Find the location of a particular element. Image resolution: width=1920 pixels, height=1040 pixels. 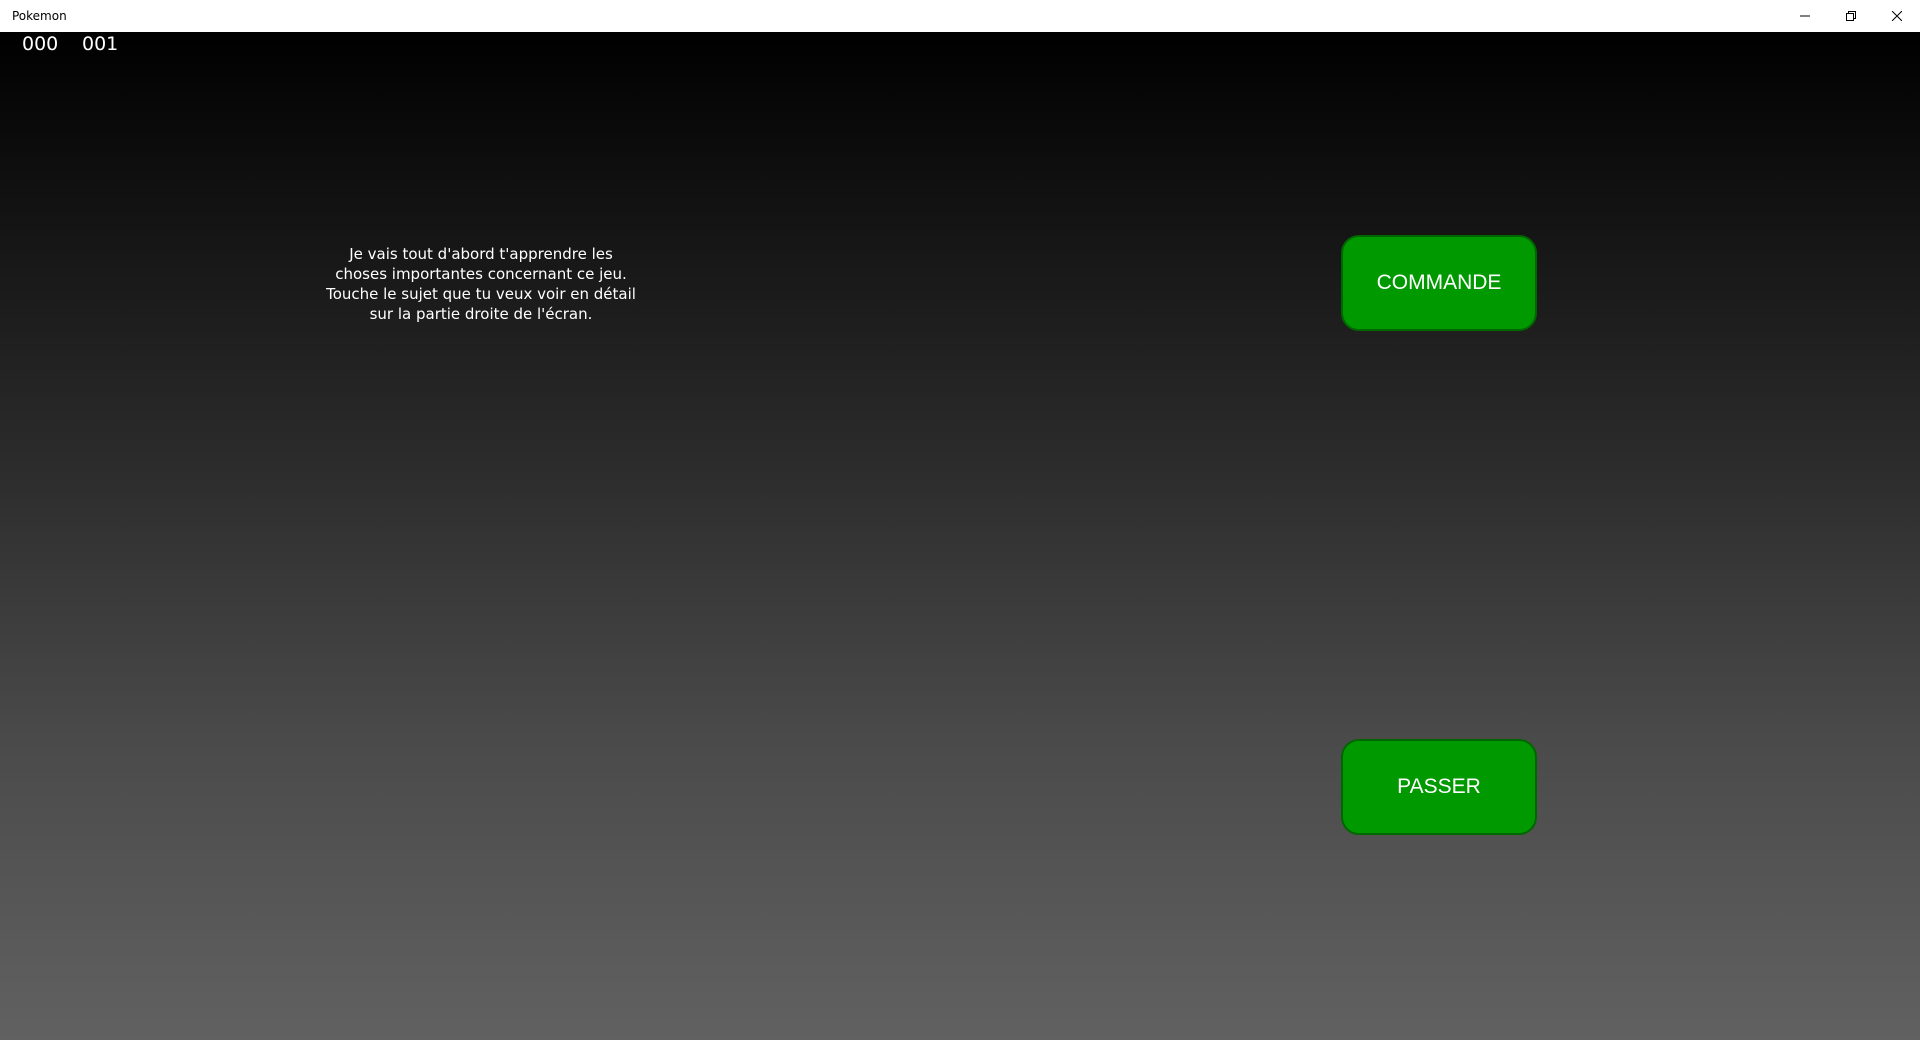

close-button is located at coordinates (1897, 16).